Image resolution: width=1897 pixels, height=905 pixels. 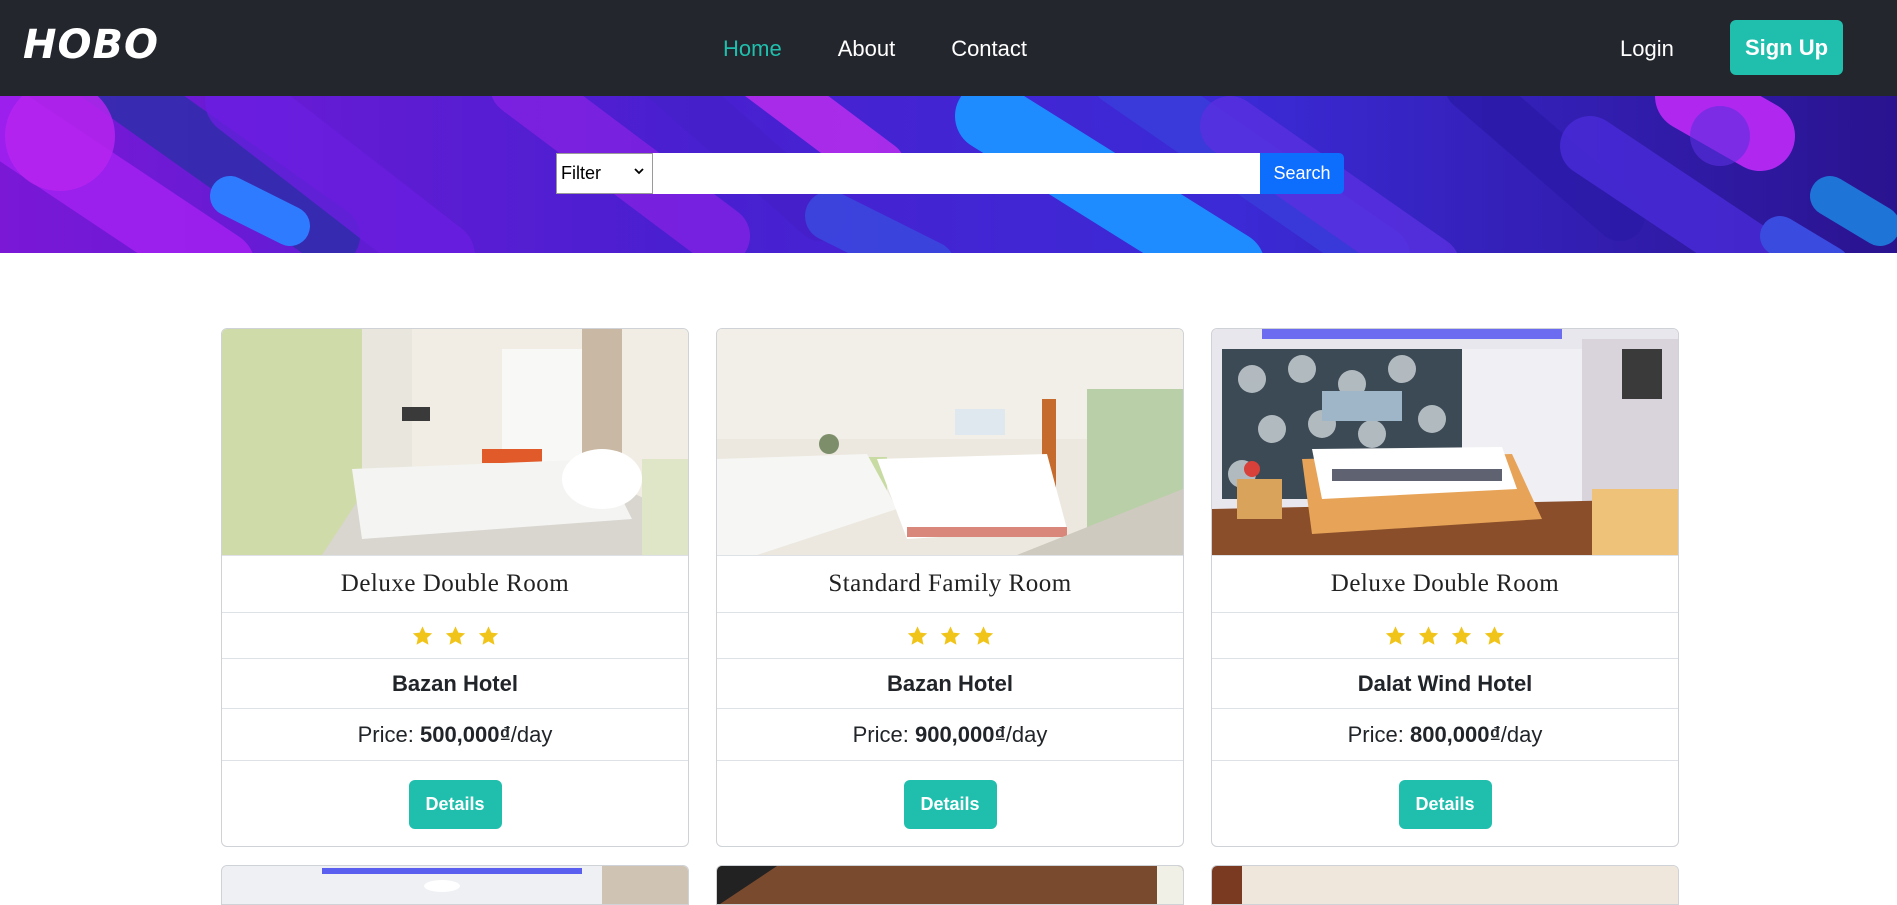 I want to click on nav-link-about: About, so click(x=867, y=50).